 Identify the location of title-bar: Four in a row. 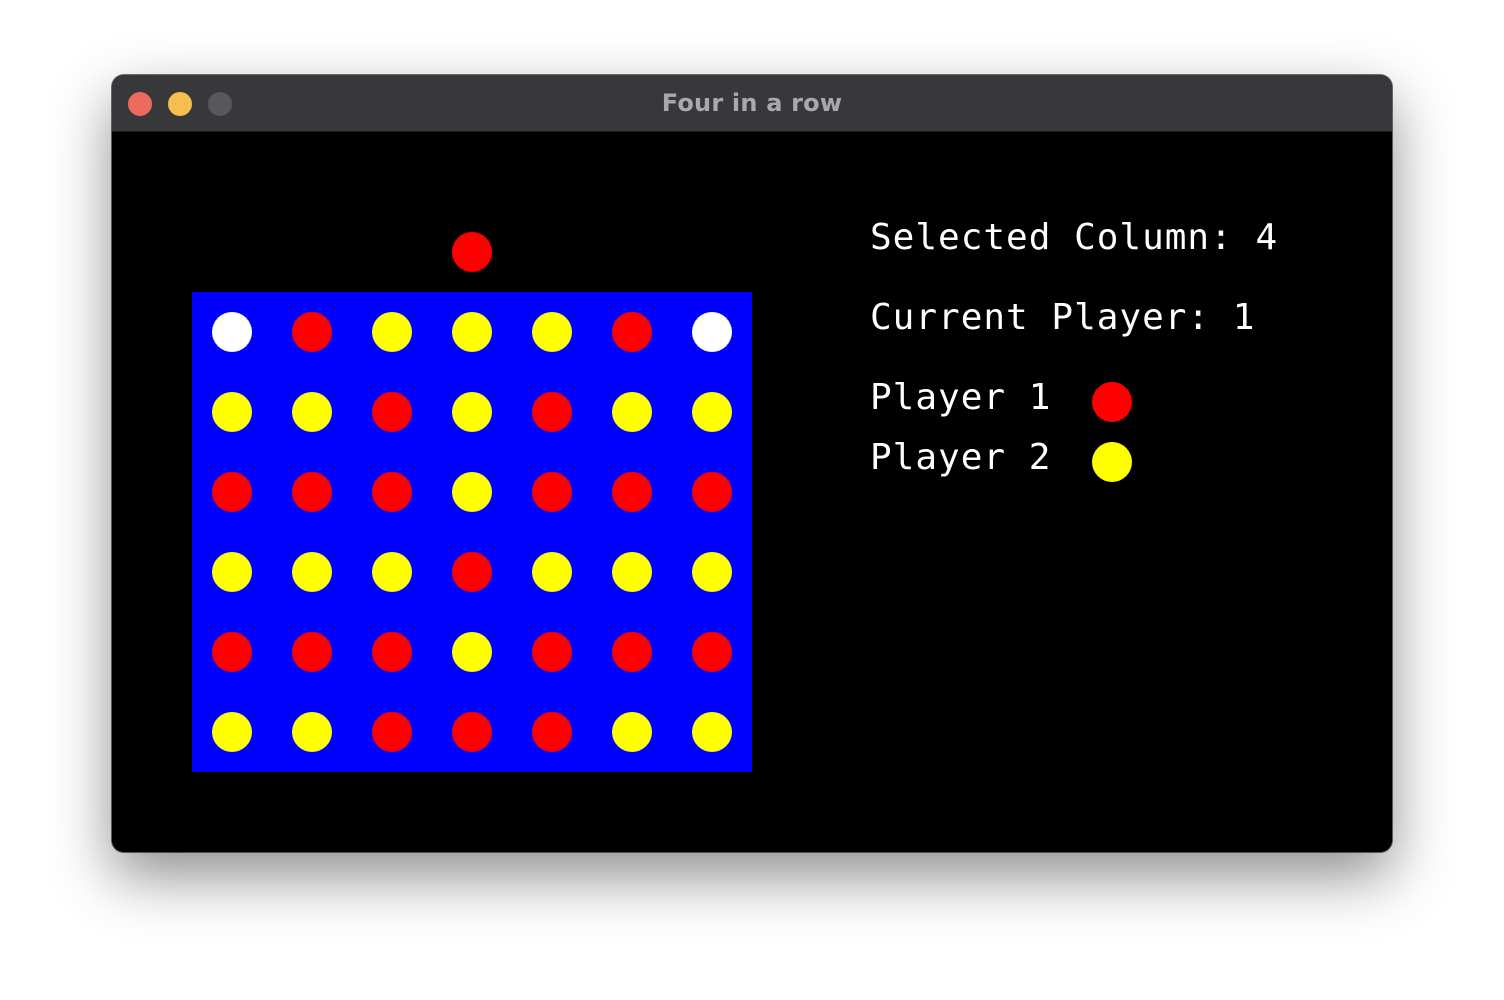
(752, 103).